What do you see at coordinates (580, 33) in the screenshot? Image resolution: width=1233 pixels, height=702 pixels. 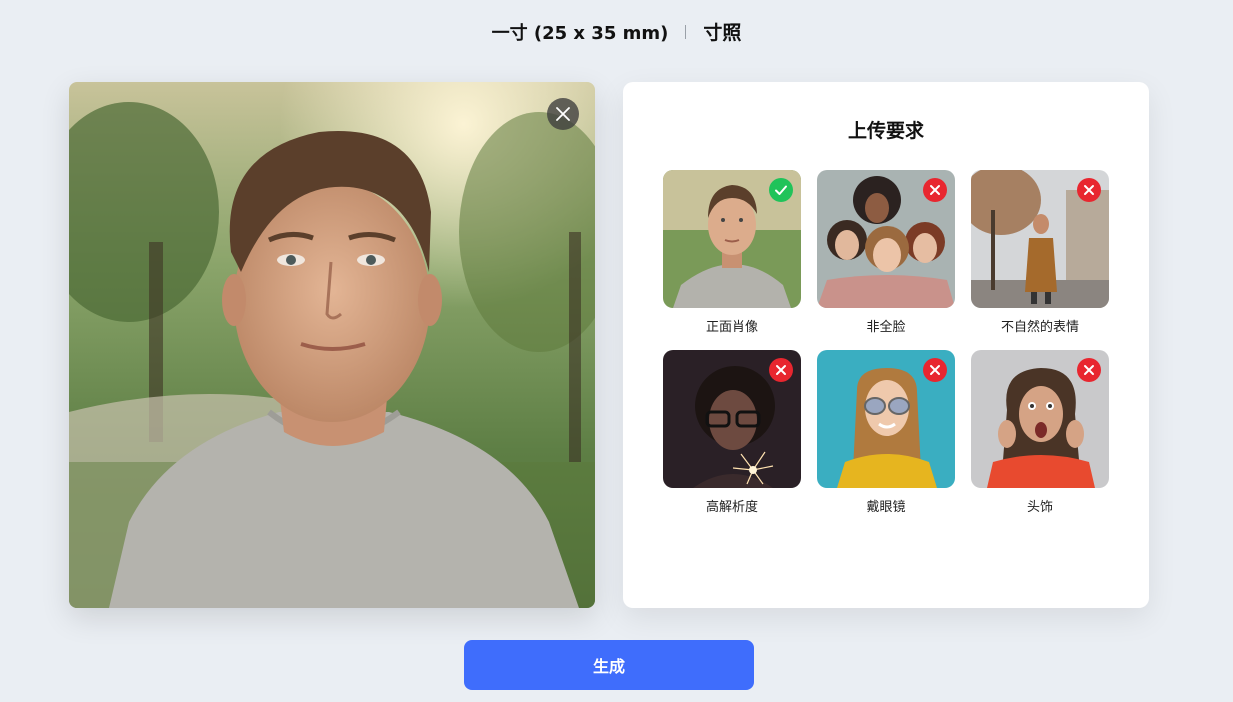 I see `size-label: 一寸 (25 x 35 mm)` at bounding box center [580, 33].